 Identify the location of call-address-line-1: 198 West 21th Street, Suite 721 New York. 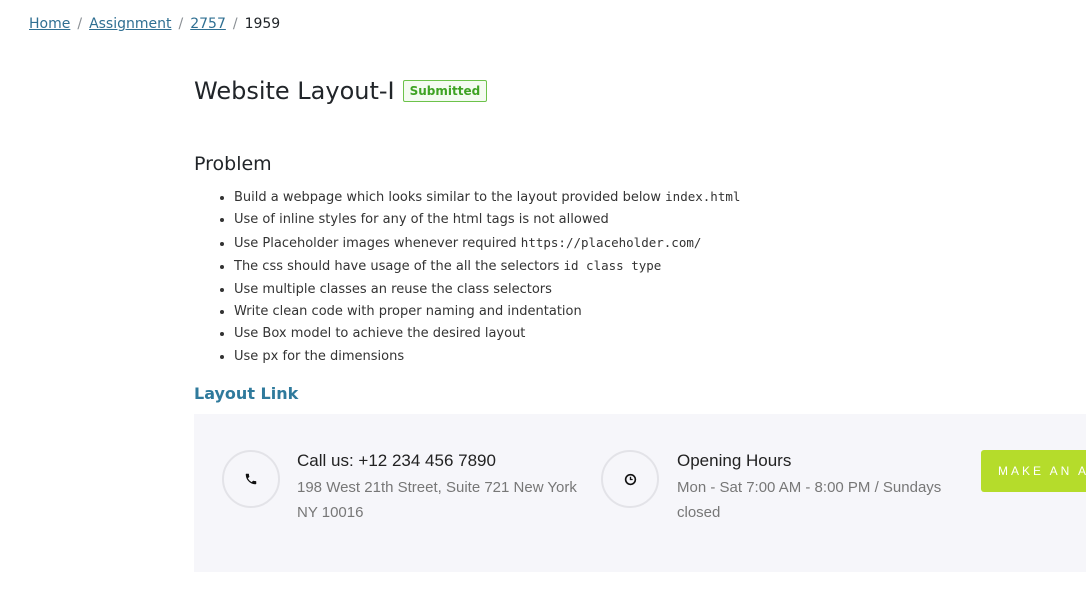
(437, 487).